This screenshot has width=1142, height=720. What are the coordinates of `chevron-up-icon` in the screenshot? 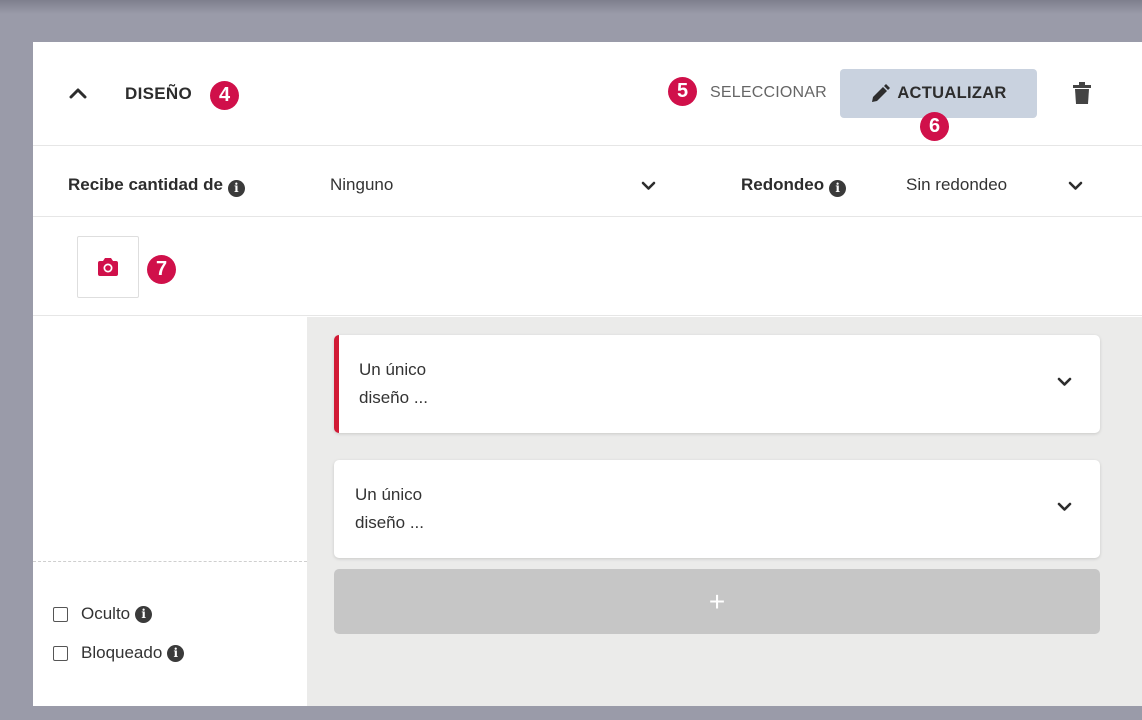 It's located at (78, 93).